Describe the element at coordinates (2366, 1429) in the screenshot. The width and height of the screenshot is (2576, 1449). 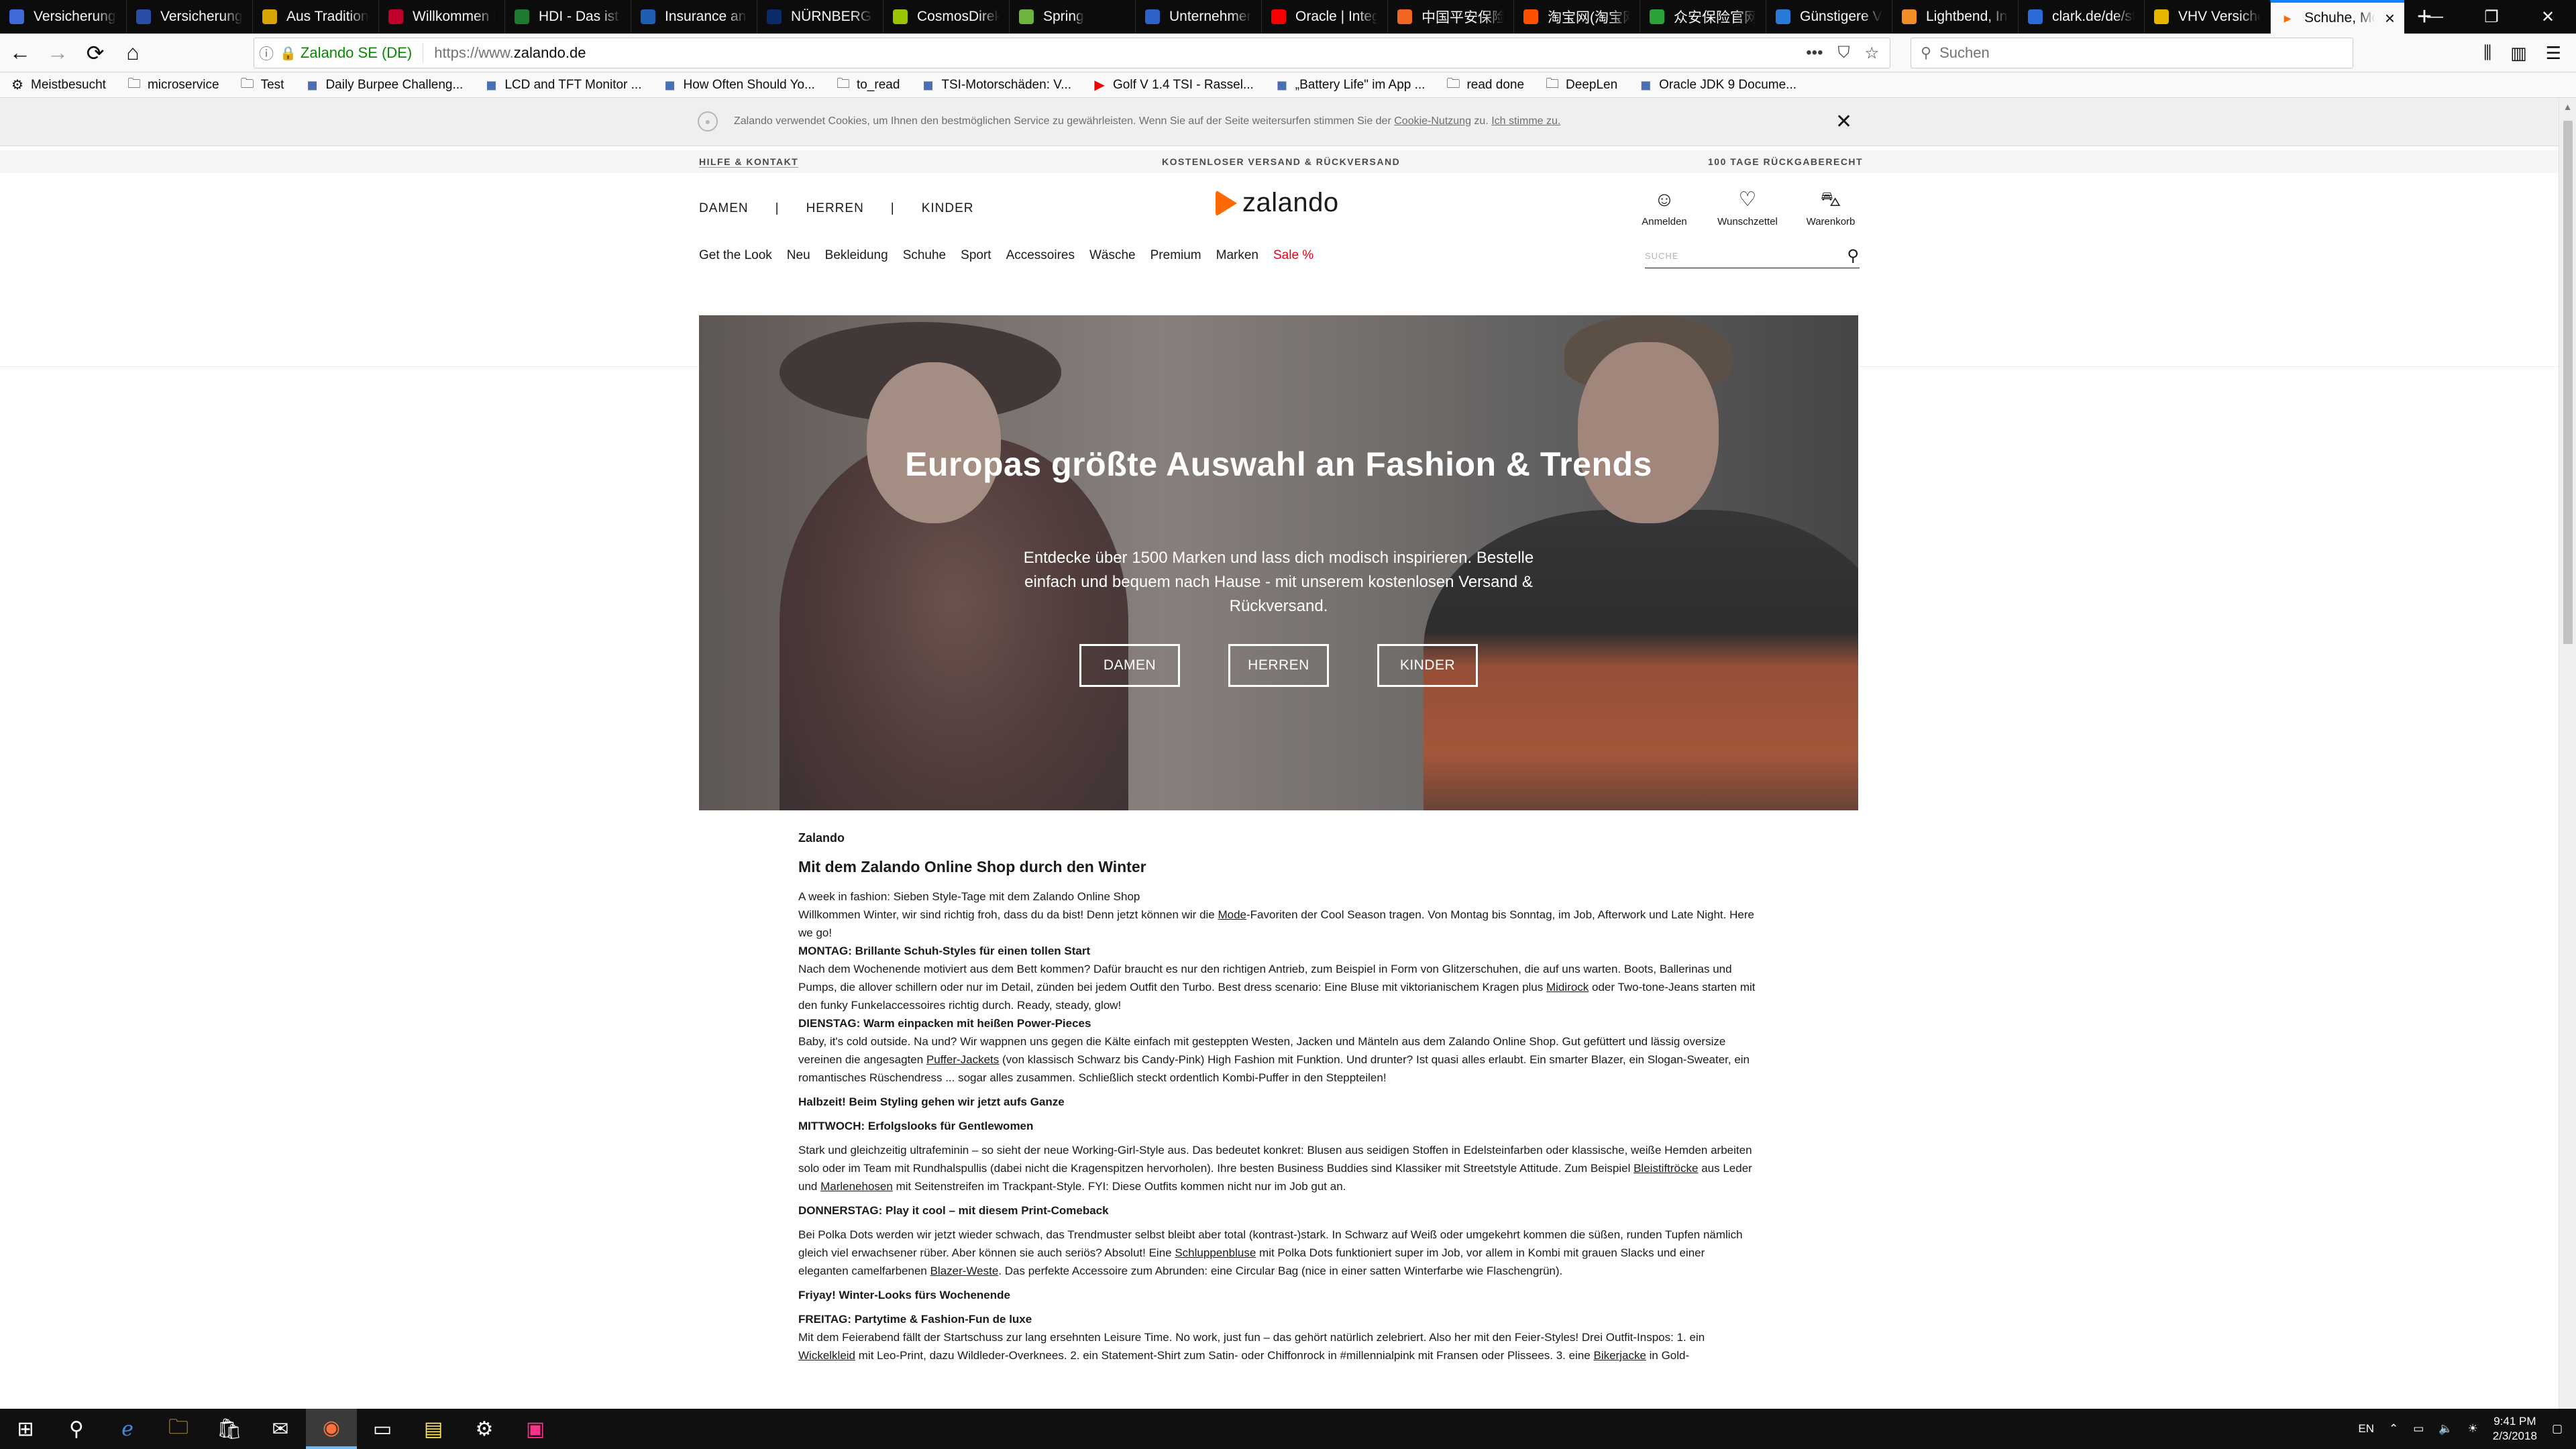
I see `language-indicator: EN` at that location.